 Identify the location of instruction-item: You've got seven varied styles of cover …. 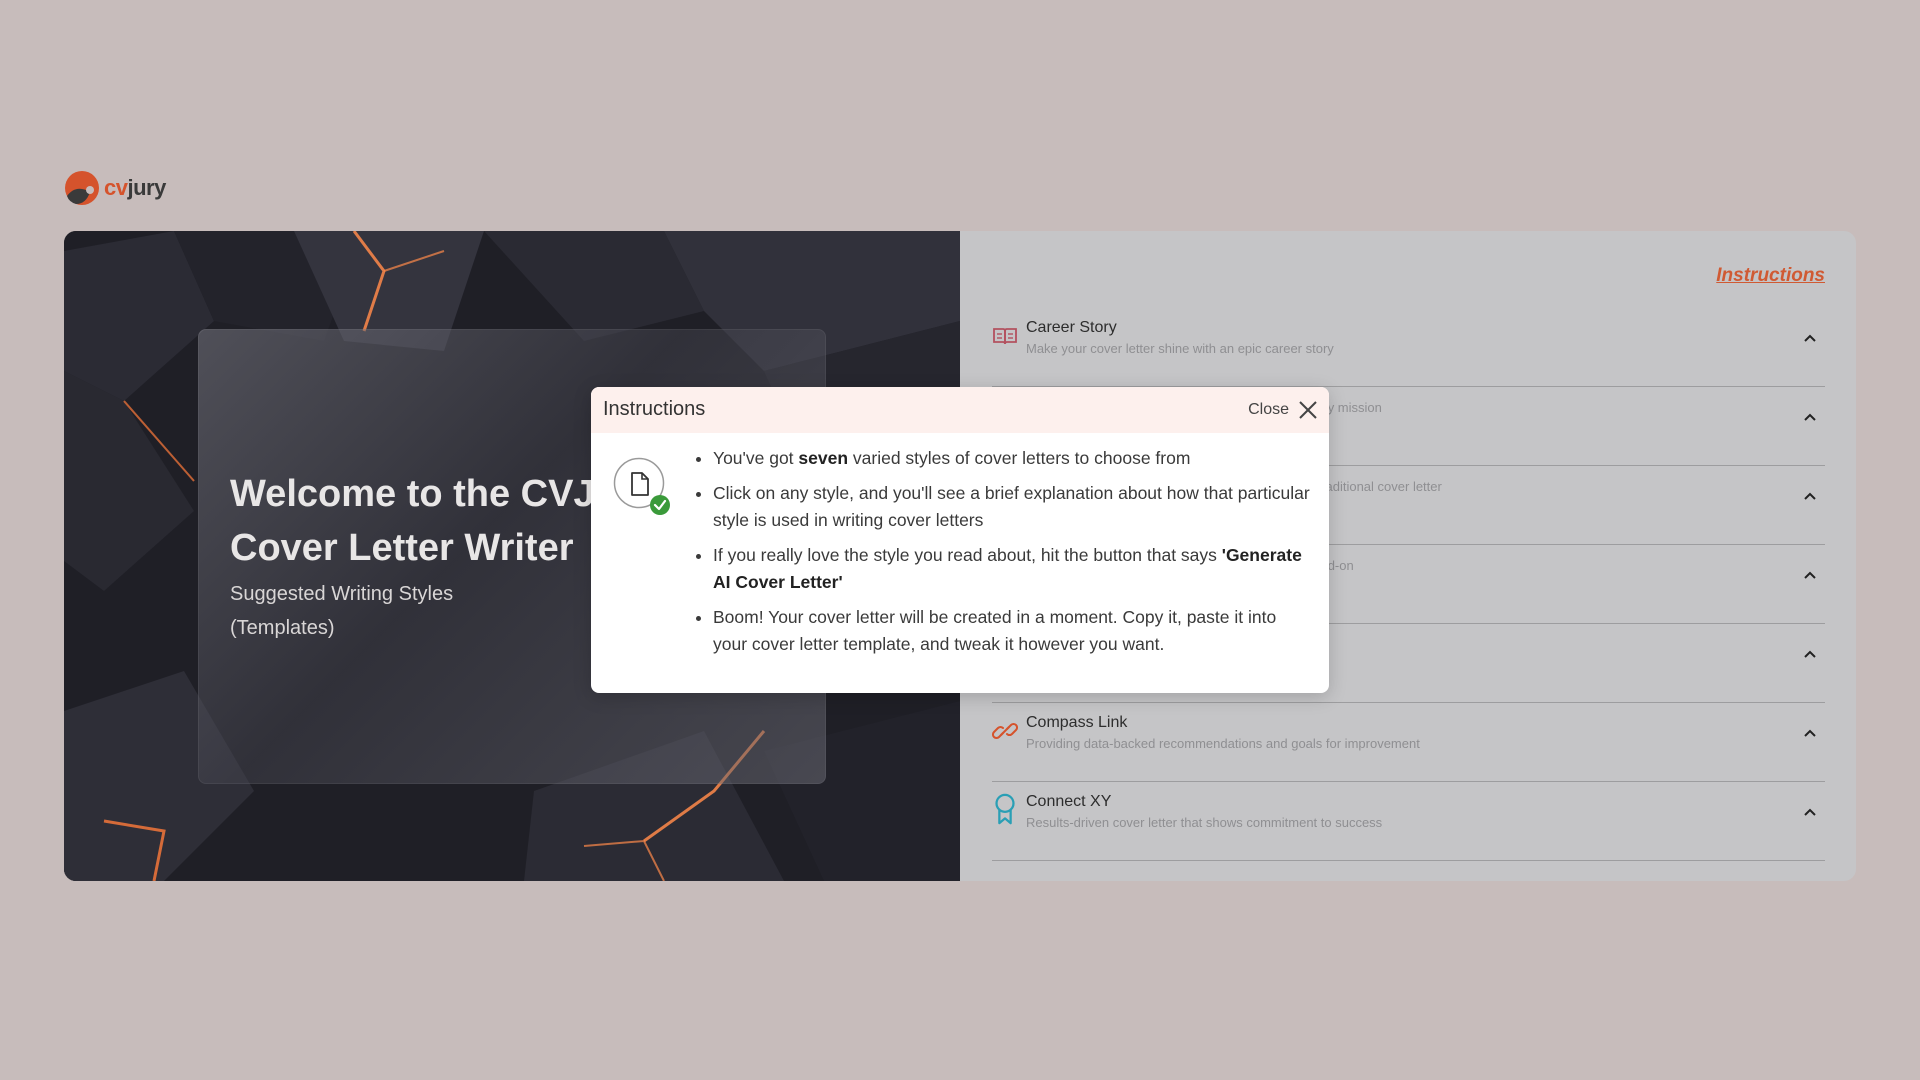
(1013, 458).